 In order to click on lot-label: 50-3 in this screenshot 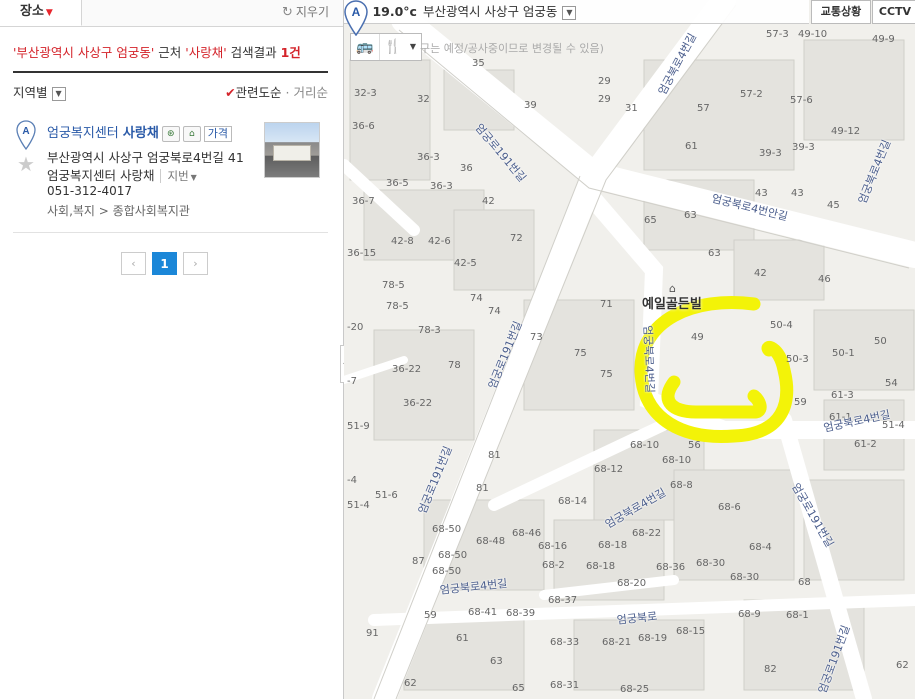, I will do `click(797, 359)`.